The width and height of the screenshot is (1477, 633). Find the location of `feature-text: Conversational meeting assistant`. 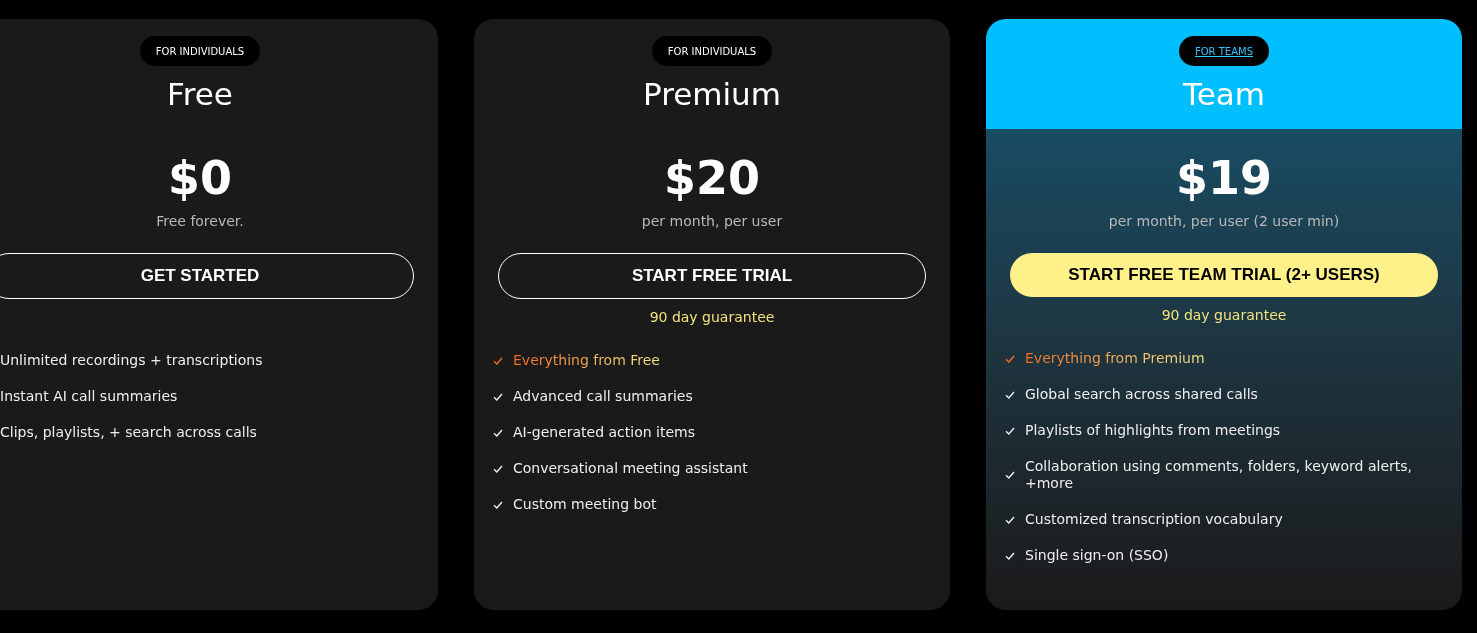

feature-text: Conversational meeting assistant is located at coordinates (630, 468).